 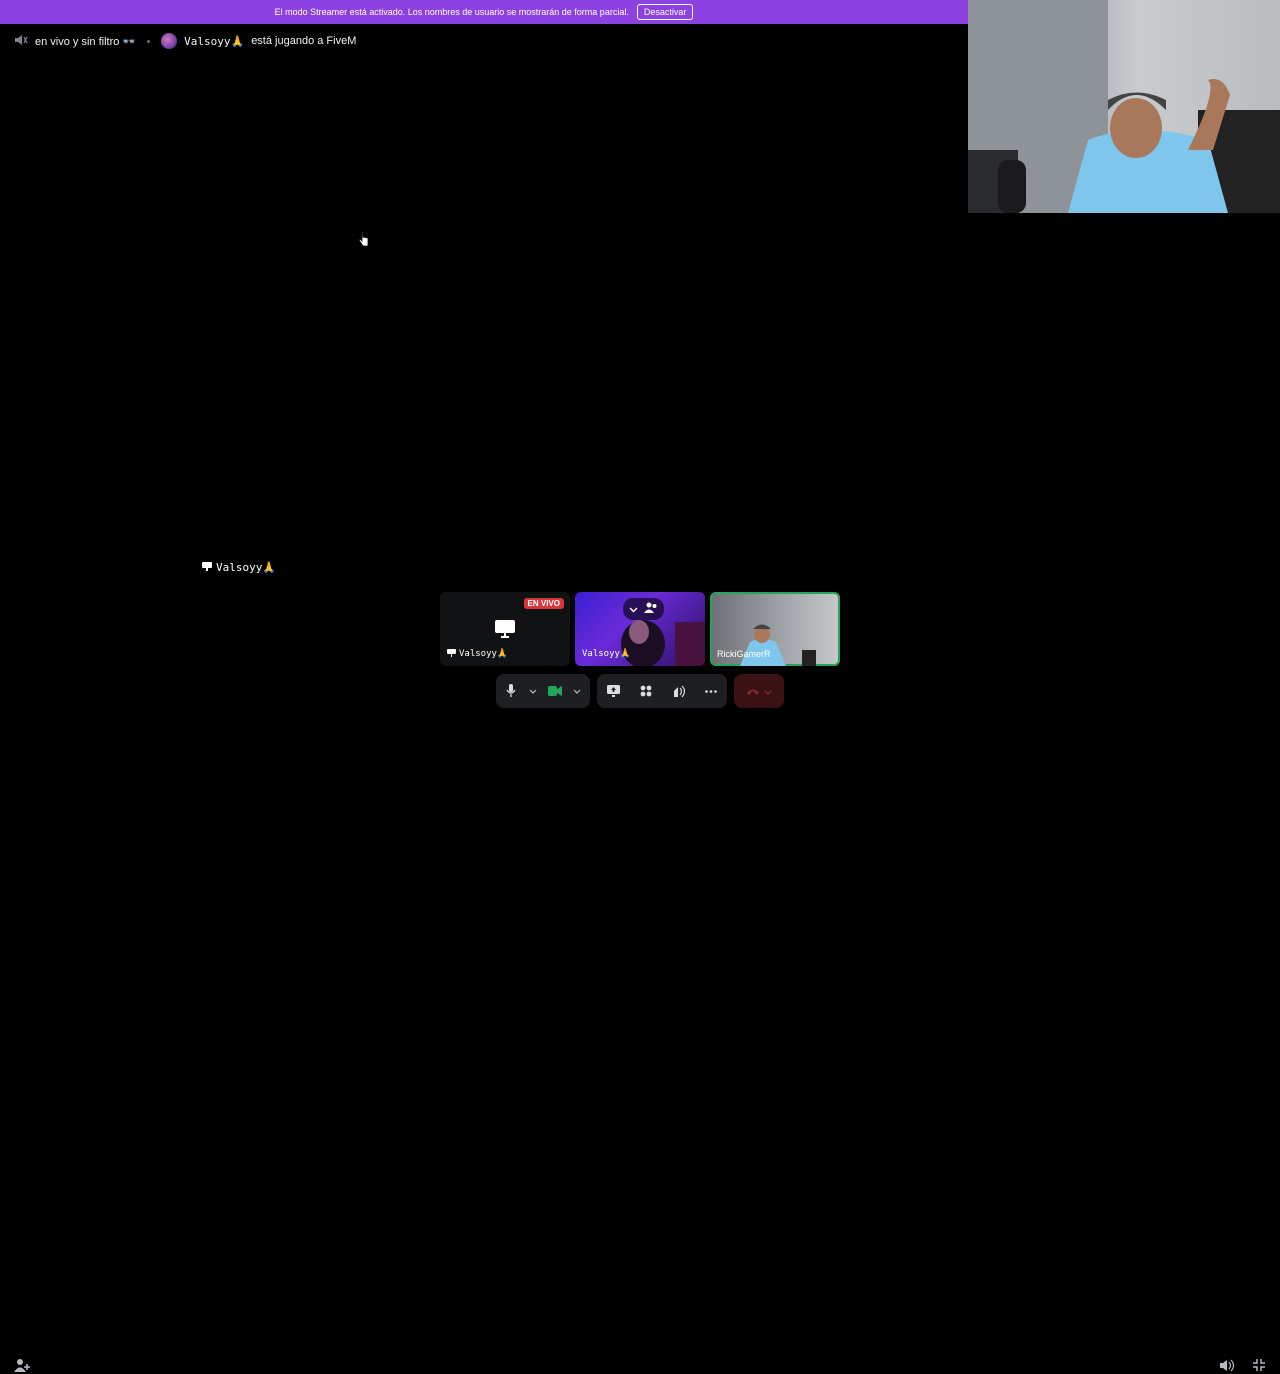 I want to click on soundboard-icon, so click(x=678, y=691).